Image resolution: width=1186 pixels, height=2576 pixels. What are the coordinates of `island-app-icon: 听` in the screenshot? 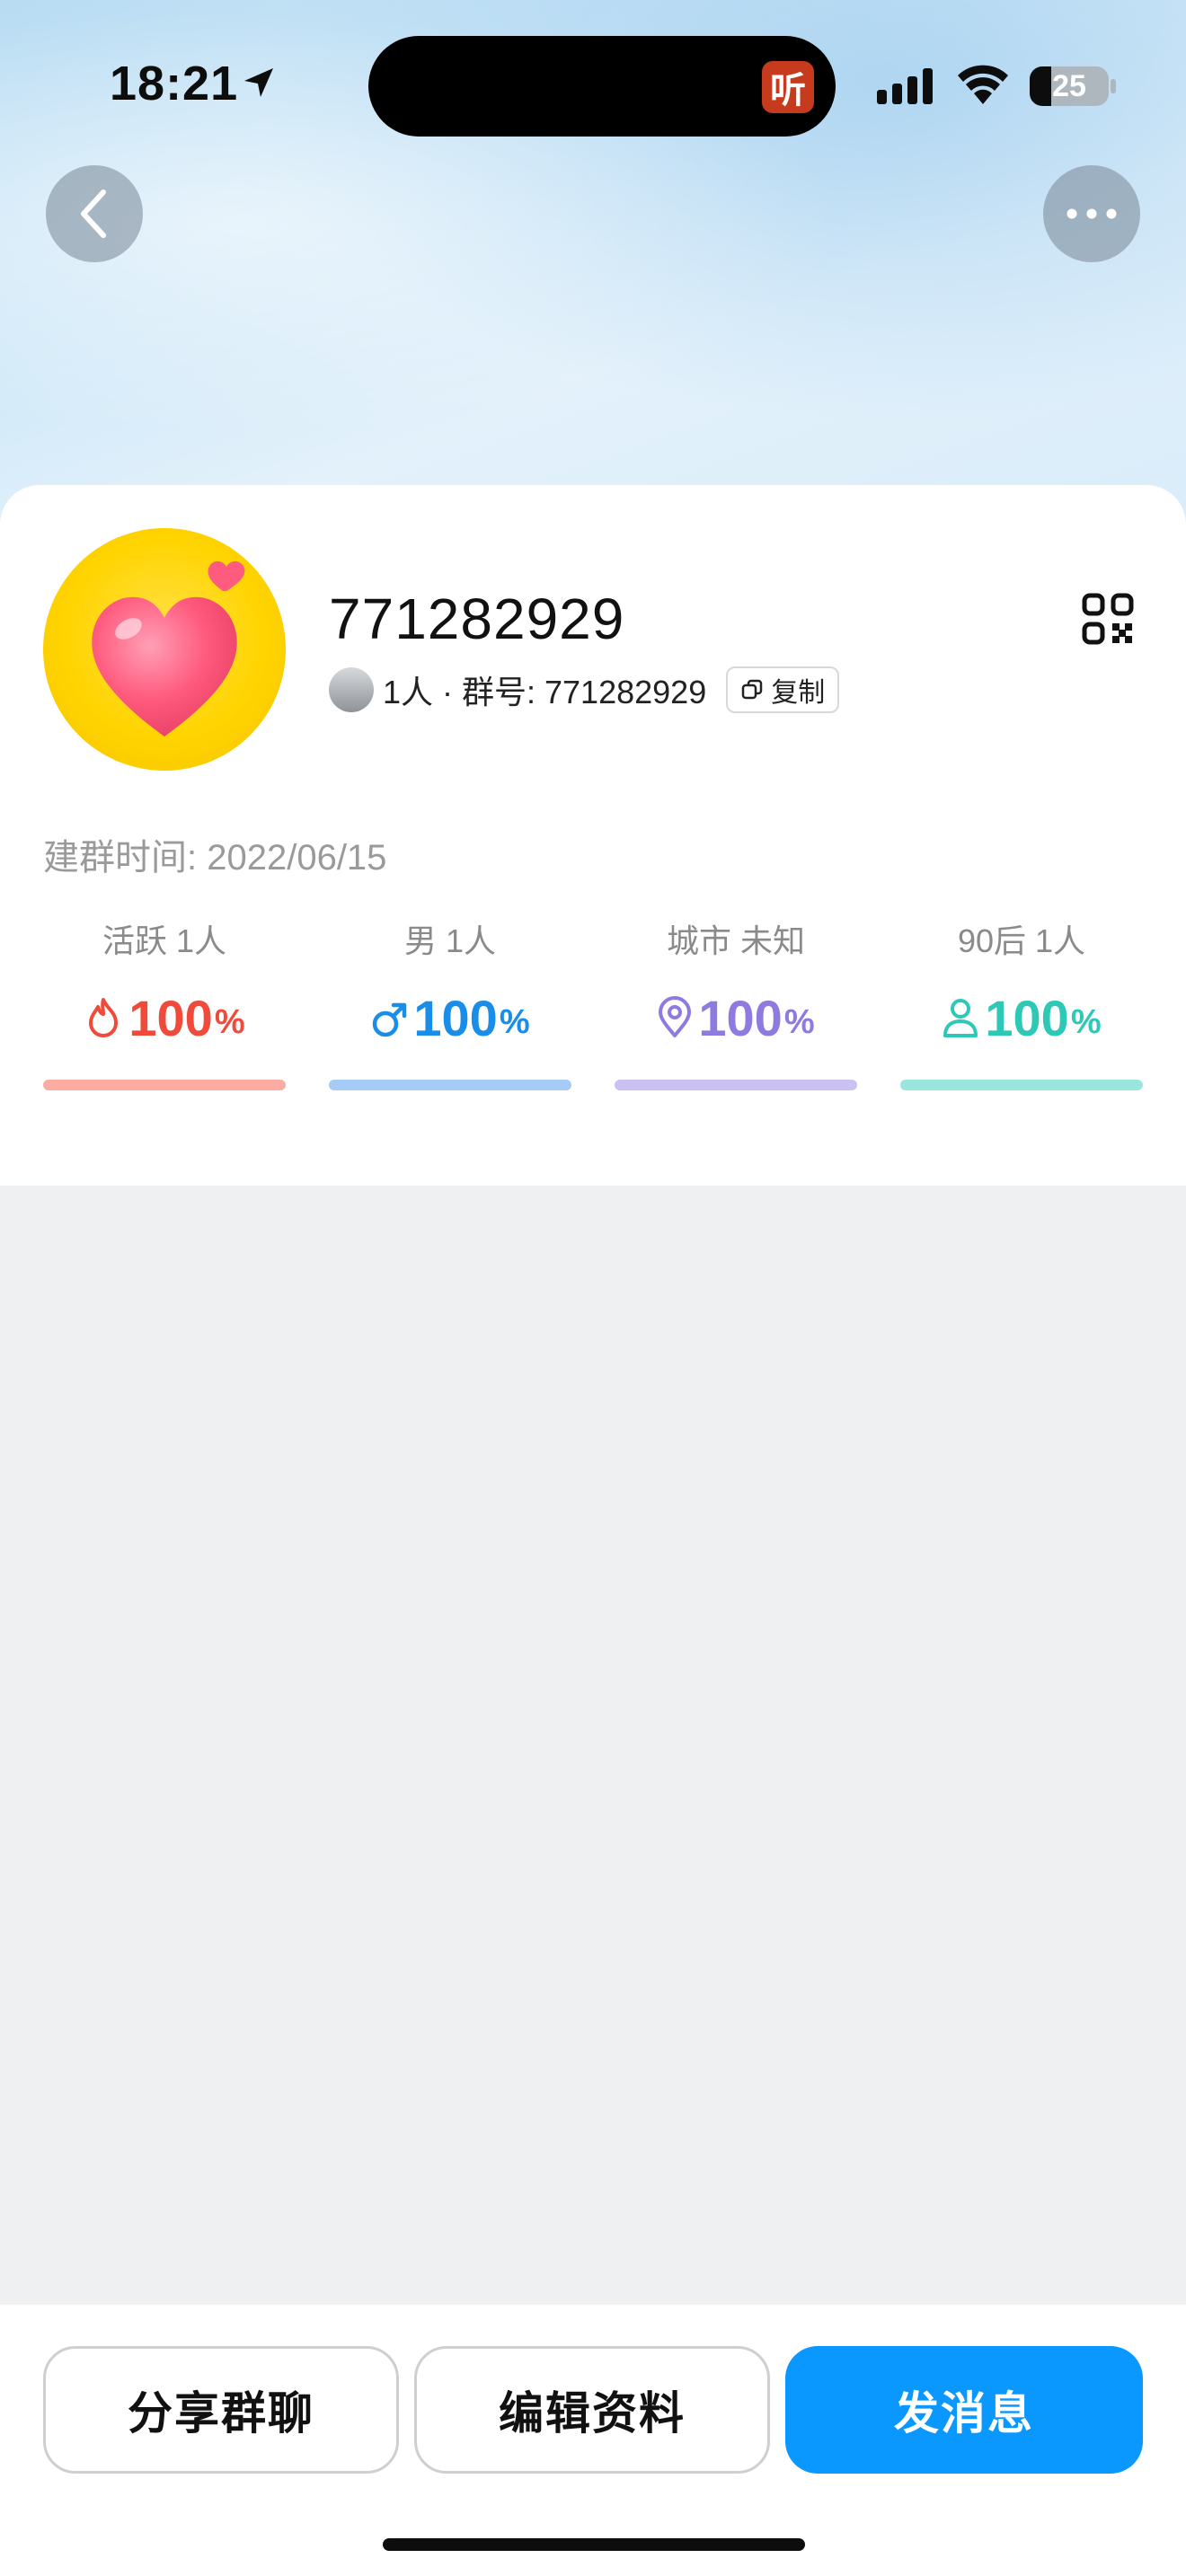 It's located at (788, 87).